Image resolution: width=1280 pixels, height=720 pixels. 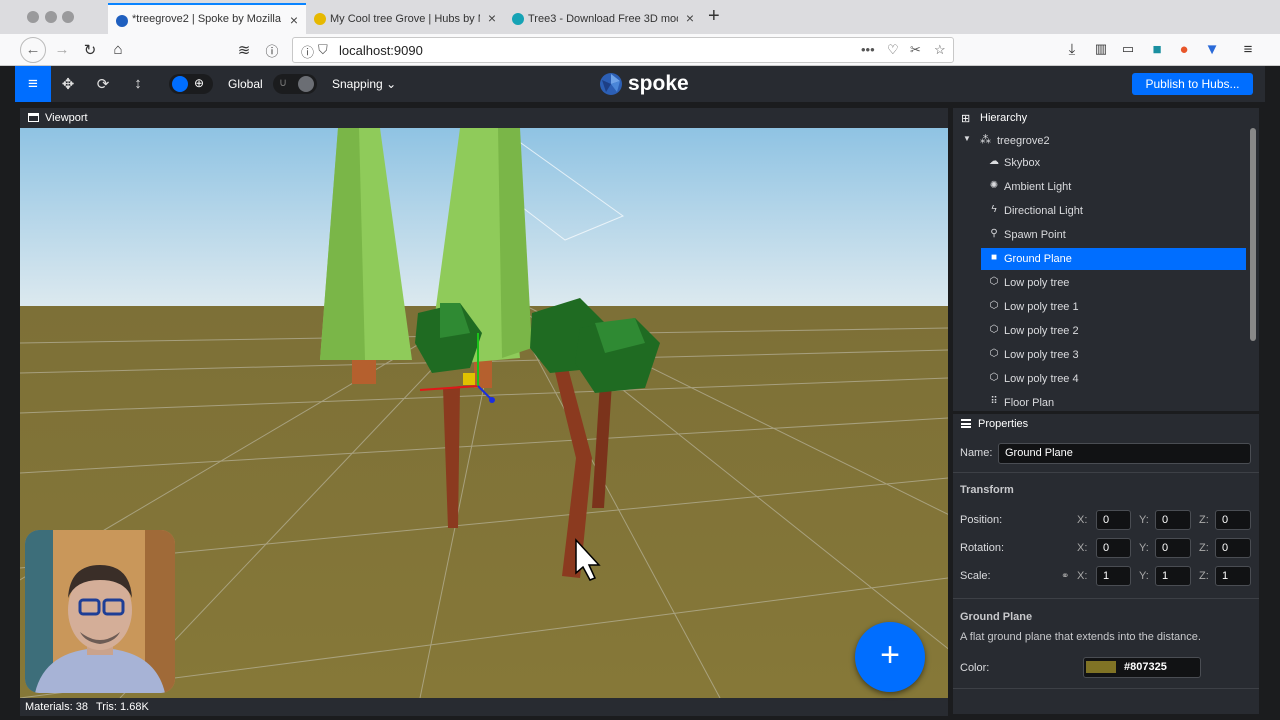 What do you see at coordinates (1173, 576) in the screenshot?
I see `scale-y-input: 1` at bounding box center [1173, 576].